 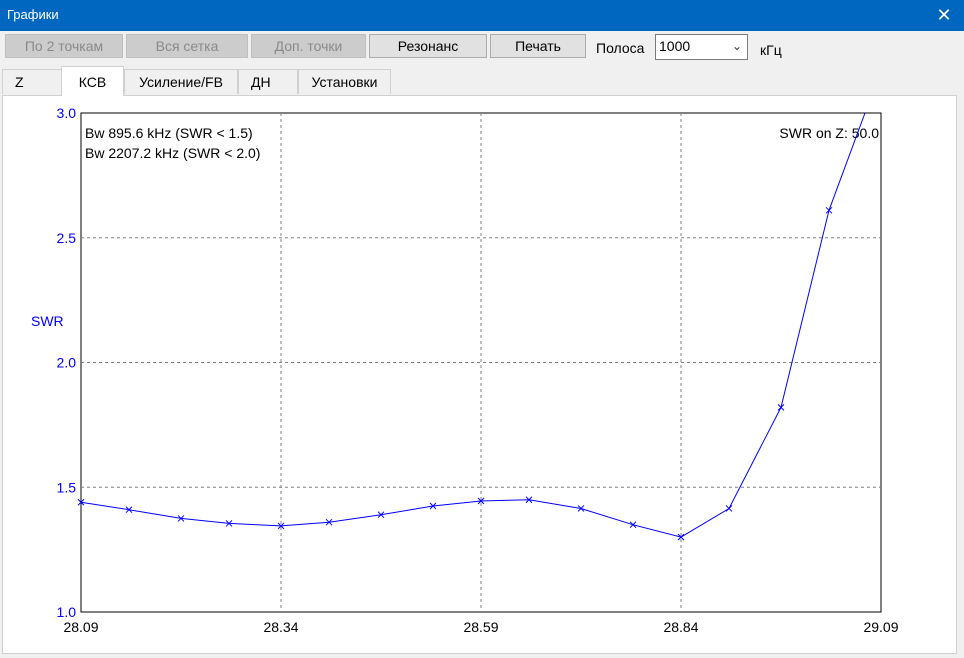 I want to click on x-tick-label: 28.34, so click(x=280, y=627).